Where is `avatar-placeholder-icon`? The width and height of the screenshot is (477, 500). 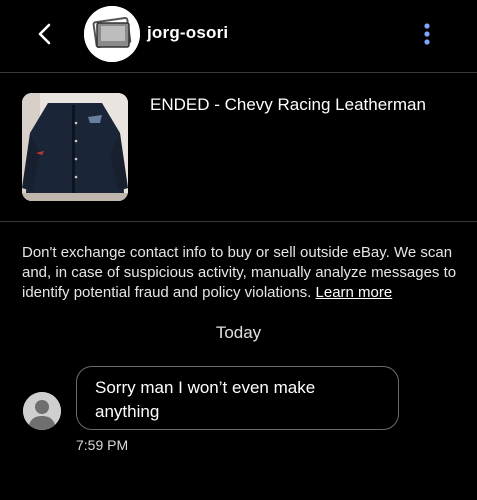
avatar-placeholder-icon is located at coordinates (112, 34).